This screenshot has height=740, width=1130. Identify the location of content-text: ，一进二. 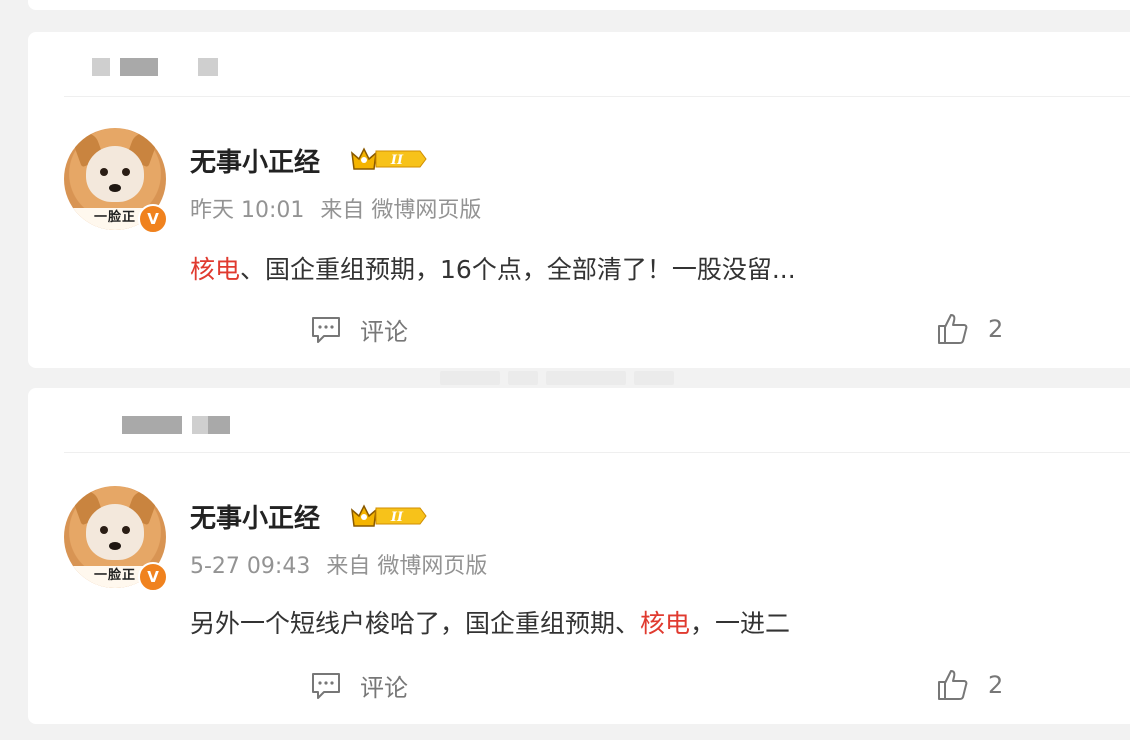
(740, 623).